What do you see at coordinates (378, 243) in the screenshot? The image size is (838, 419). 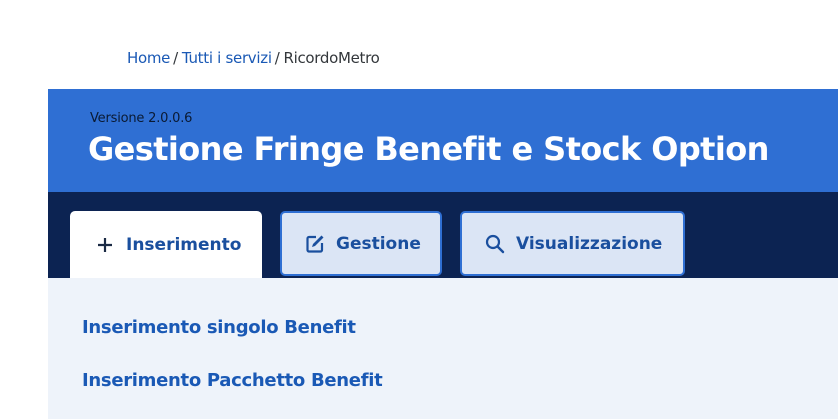 I see `tab-label: Gestione` at bounding box center [378, 243].